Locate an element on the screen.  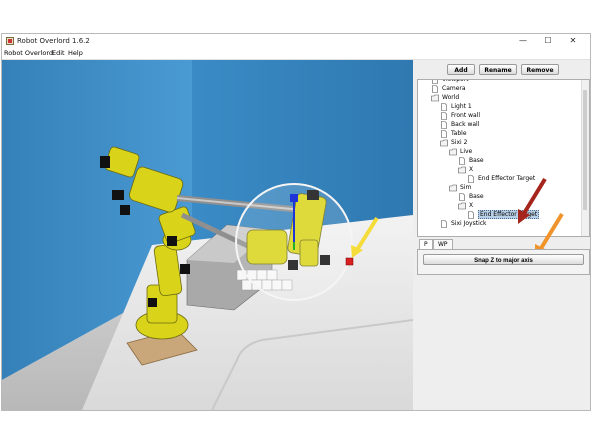
tree-item: Sixi 2 is located at coordinates (453, 142).